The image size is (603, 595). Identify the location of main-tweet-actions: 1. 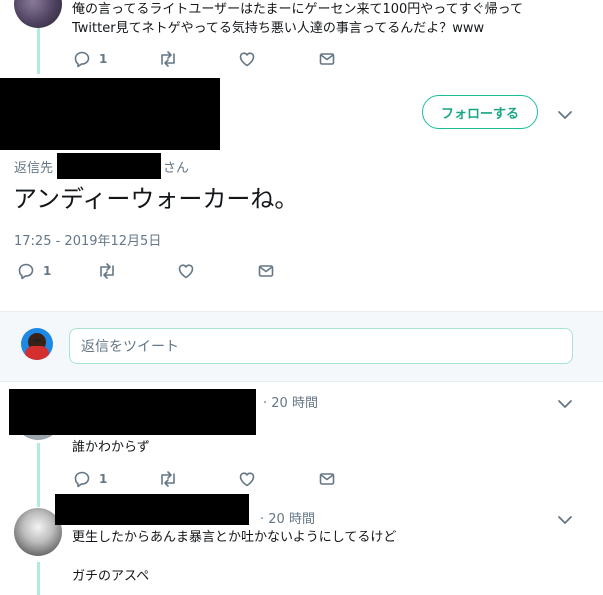
(146, 271).